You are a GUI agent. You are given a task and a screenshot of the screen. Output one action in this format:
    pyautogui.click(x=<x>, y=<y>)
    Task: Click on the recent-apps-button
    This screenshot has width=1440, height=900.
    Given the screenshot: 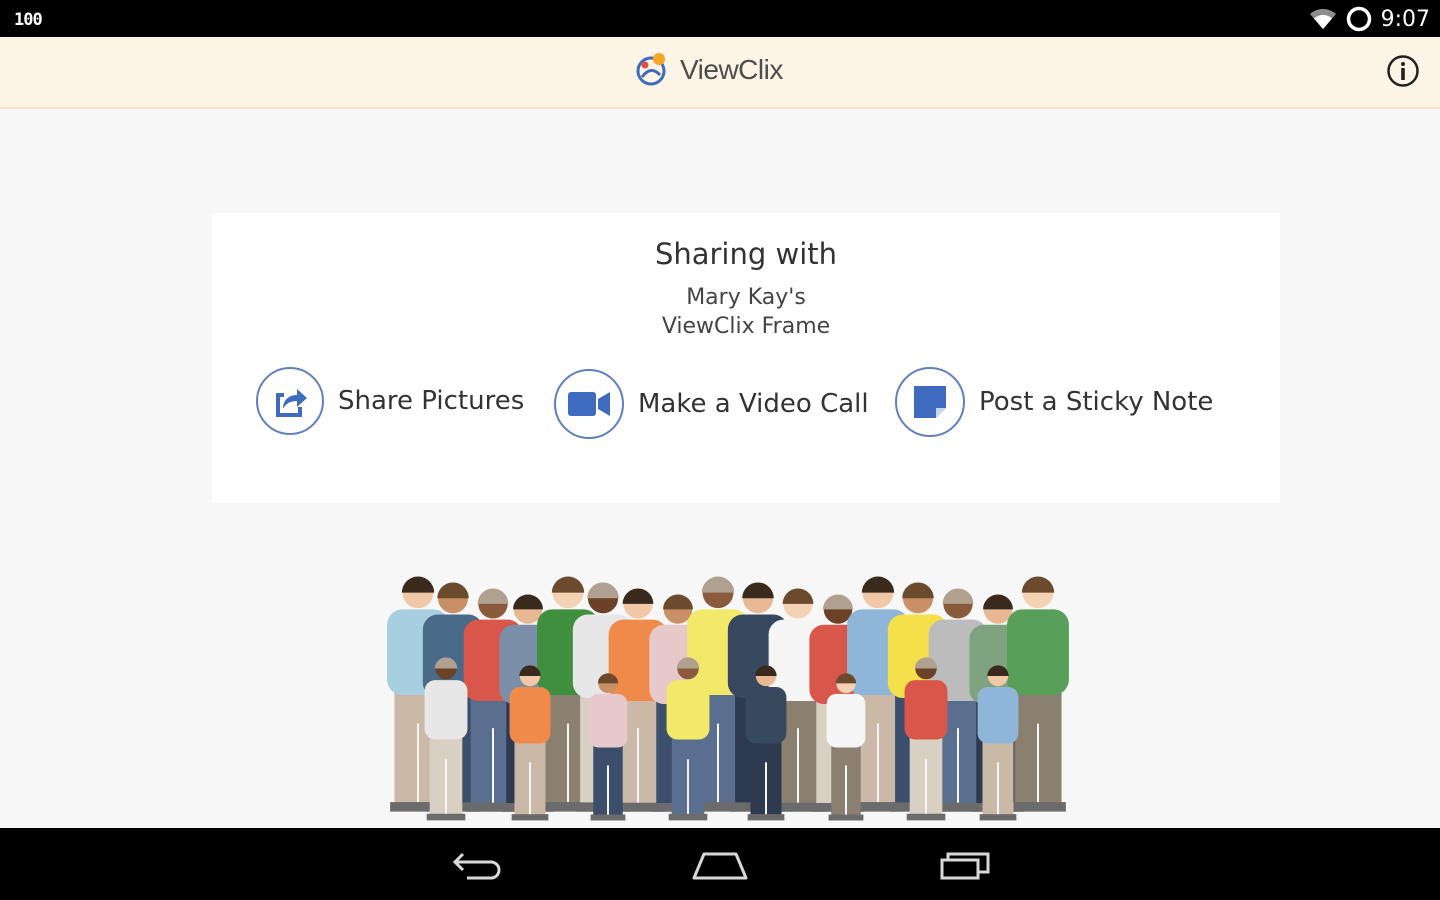 What is the action you would take?
    pyautogui.click(x=964, y=864)
    